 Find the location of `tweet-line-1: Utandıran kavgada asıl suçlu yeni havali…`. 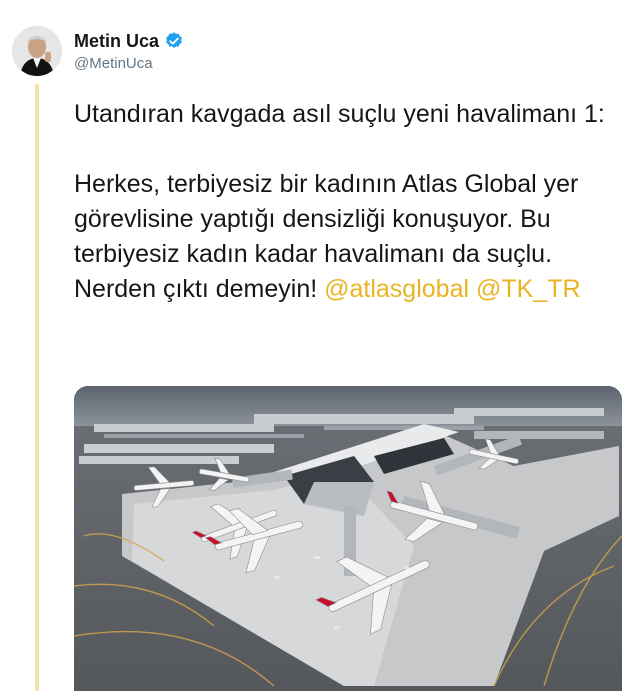

tweet-line-1: Utandıran kavgada asıl suçlu yeni havali… is located at coordinates (339, 114).